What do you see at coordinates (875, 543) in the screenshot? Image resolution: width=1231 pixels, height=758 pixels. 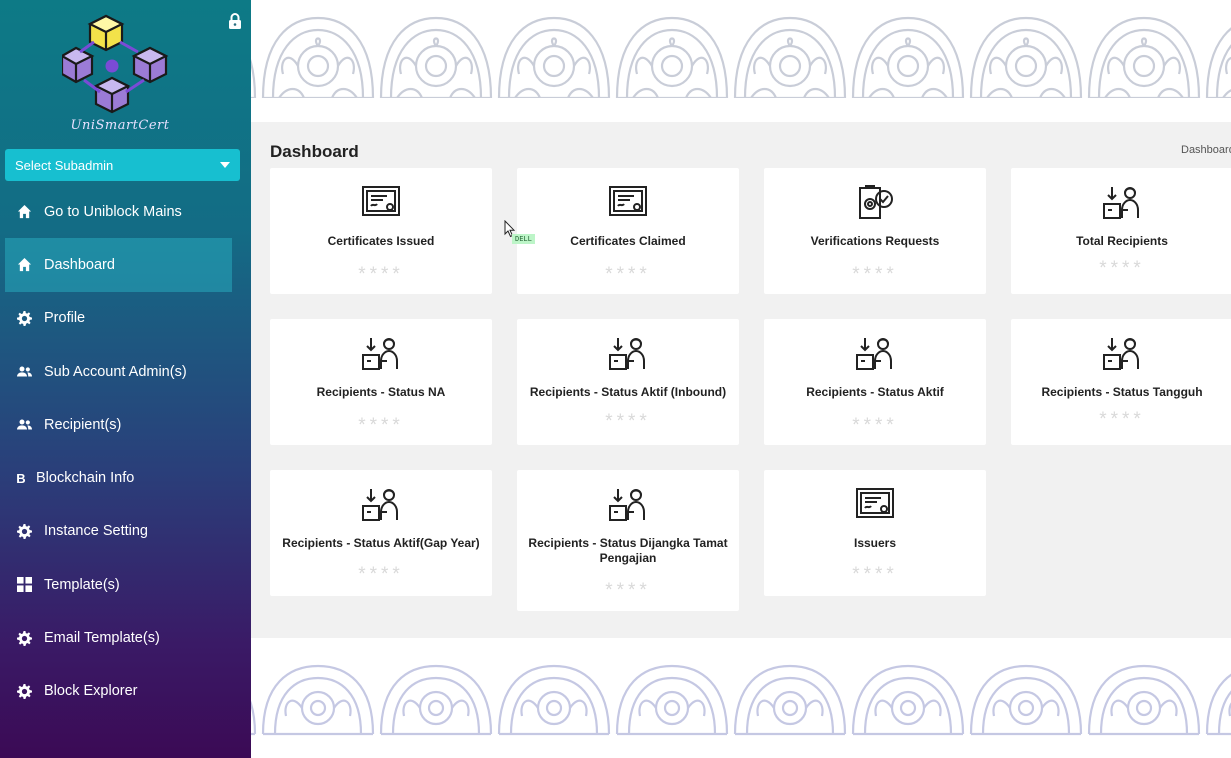 I see `card-label: Issuers` at bounding box center [875, 543].